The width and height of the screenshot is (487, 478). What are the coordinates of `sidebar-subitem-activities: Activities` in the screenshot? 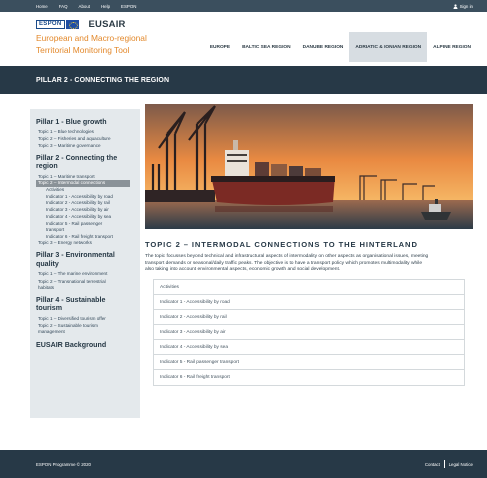 It's located at (85, 190).